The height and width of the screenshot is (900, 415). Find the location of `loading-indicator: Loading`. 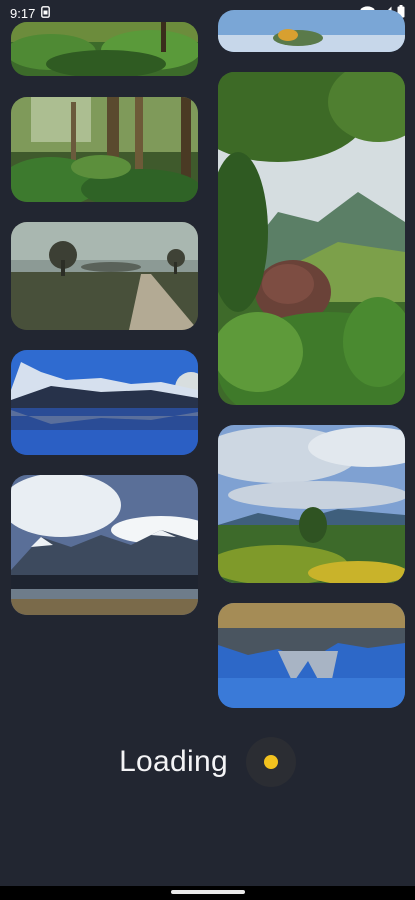

loading-indicator: Loading is located at coordinates (207, 762).